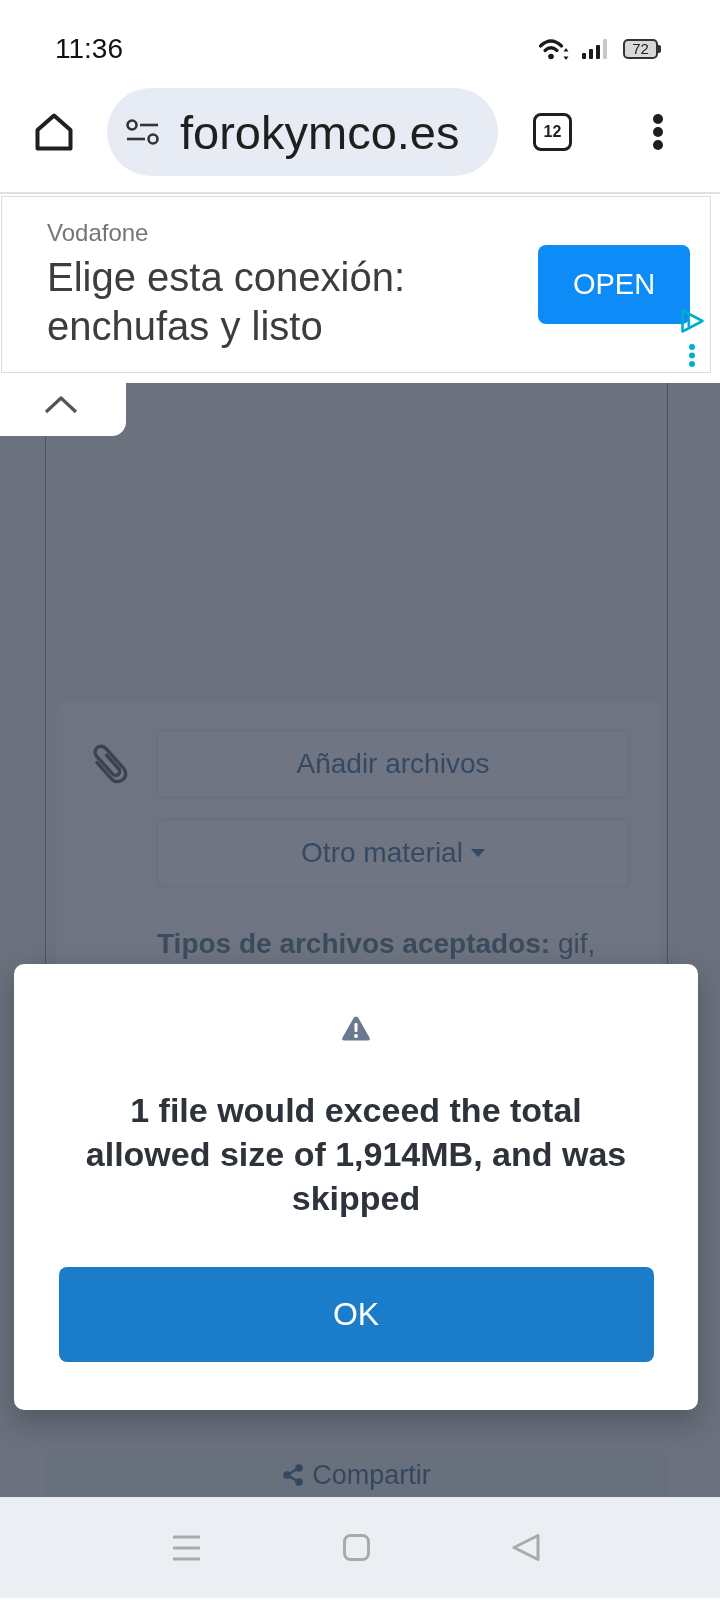 The height and width of the screenshot is (1600, 720). What do you see at coordinates (89, 49) in the screenshot?
I see `status-time: 11:36` at bounding box center [89, 49].